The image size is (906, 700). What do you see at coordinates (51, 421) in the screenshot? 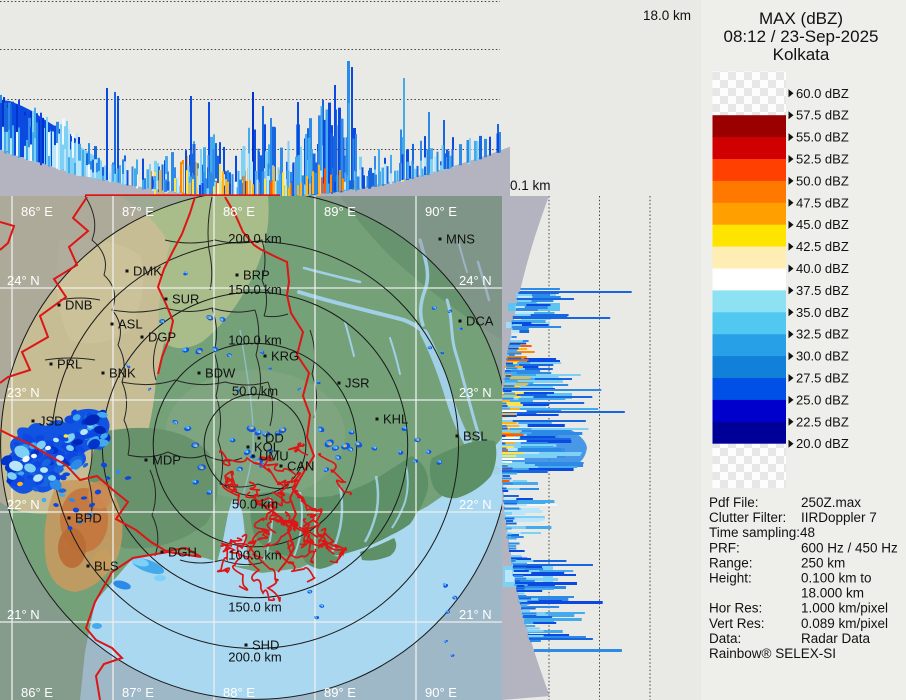
I see `svg-text: JSD` at bounding box center [51, 421].